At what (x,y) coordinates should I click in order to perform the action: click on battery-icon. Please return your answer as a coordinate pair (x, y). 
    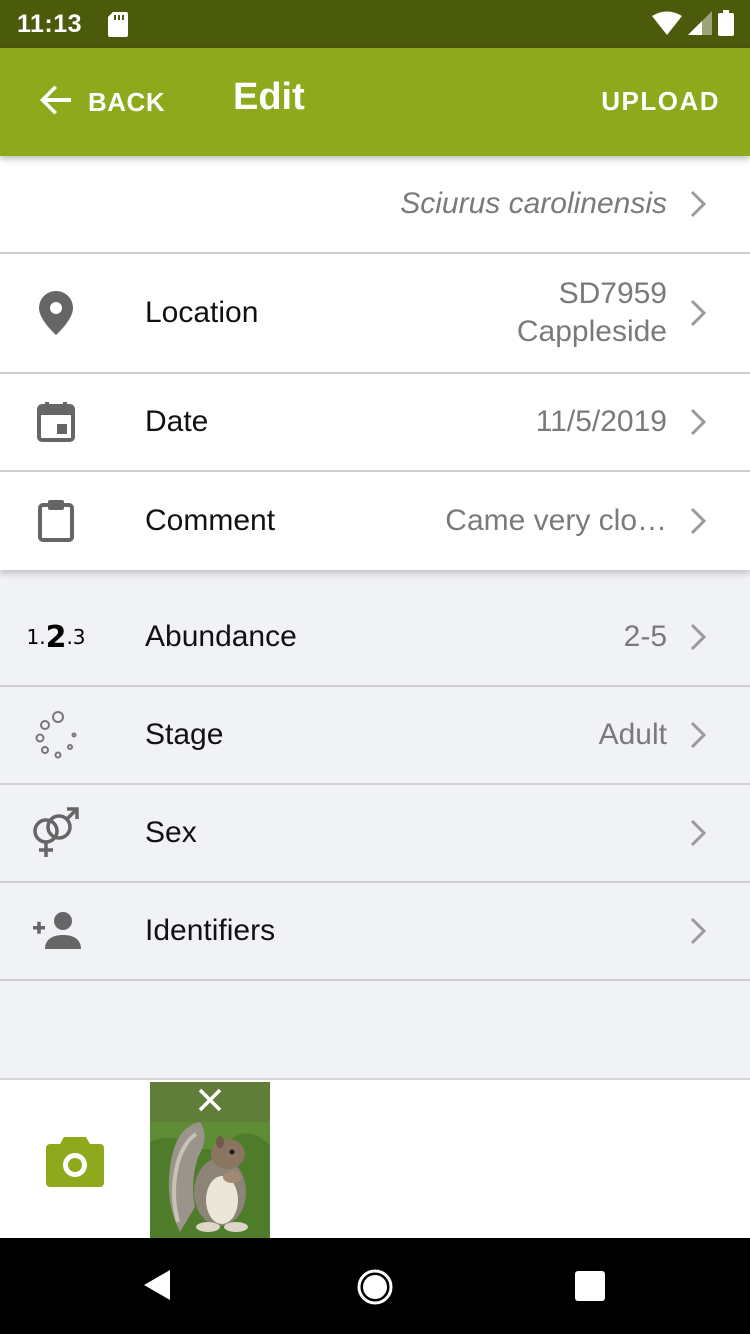
    Looking at the image, I should click on (726, 25).